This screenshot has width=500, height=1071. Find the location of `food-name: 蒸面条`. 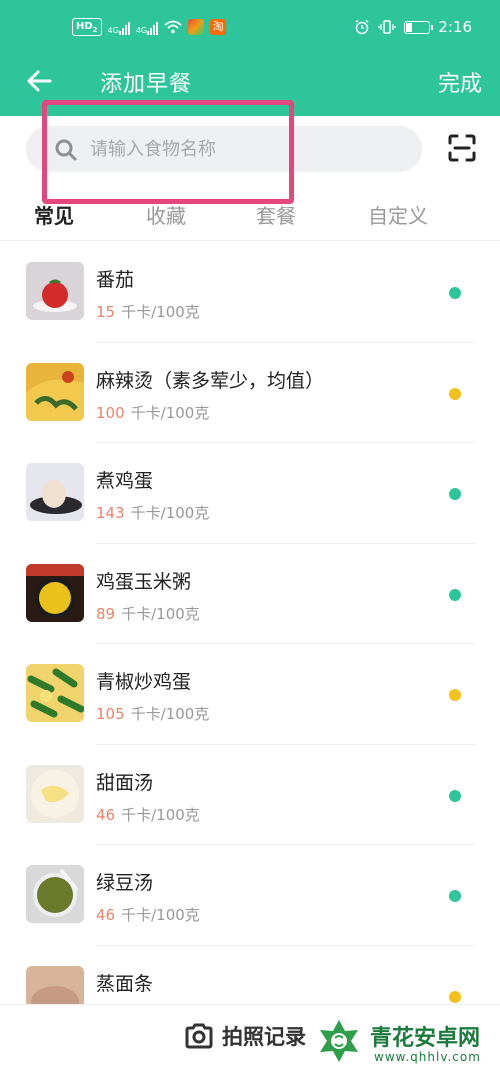

food-name: 蒸面条 is located at coordinates (125, 983).